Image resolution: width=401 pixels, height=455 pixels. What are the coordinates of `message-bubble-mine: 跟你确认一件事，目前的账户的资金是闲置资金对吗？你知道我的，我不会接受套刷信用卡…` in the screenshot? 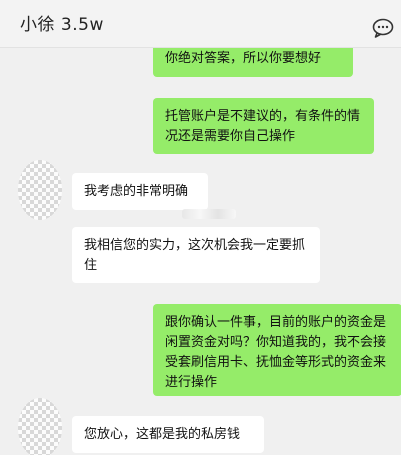 It's located at (277, 350).